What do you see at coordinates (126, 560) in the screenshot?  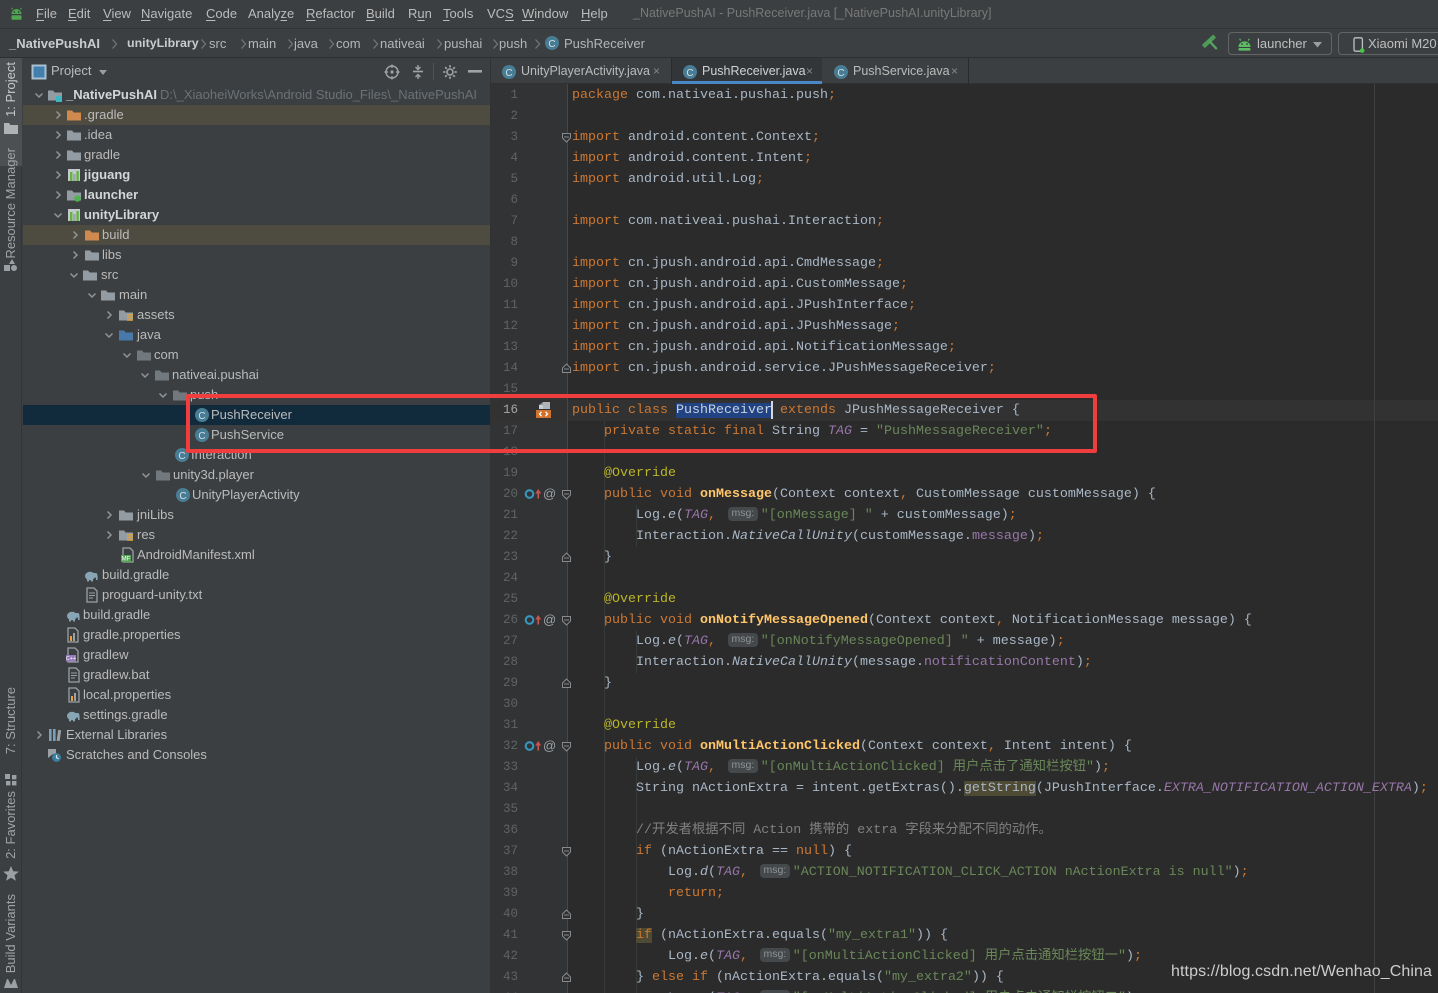 I see `svg-text: MF` at bounding box center [126, 560].